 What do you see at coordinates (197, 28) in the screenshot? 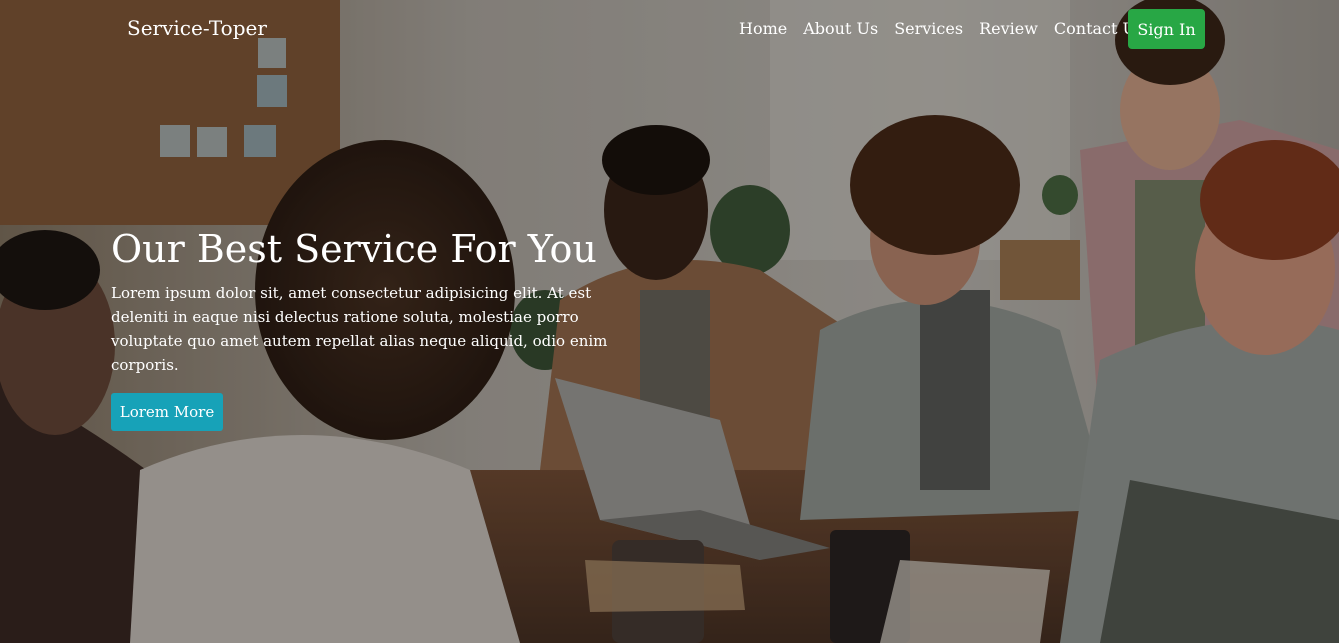
I see `brand-logo: Service-Toper` at bounding box center [197, 28].